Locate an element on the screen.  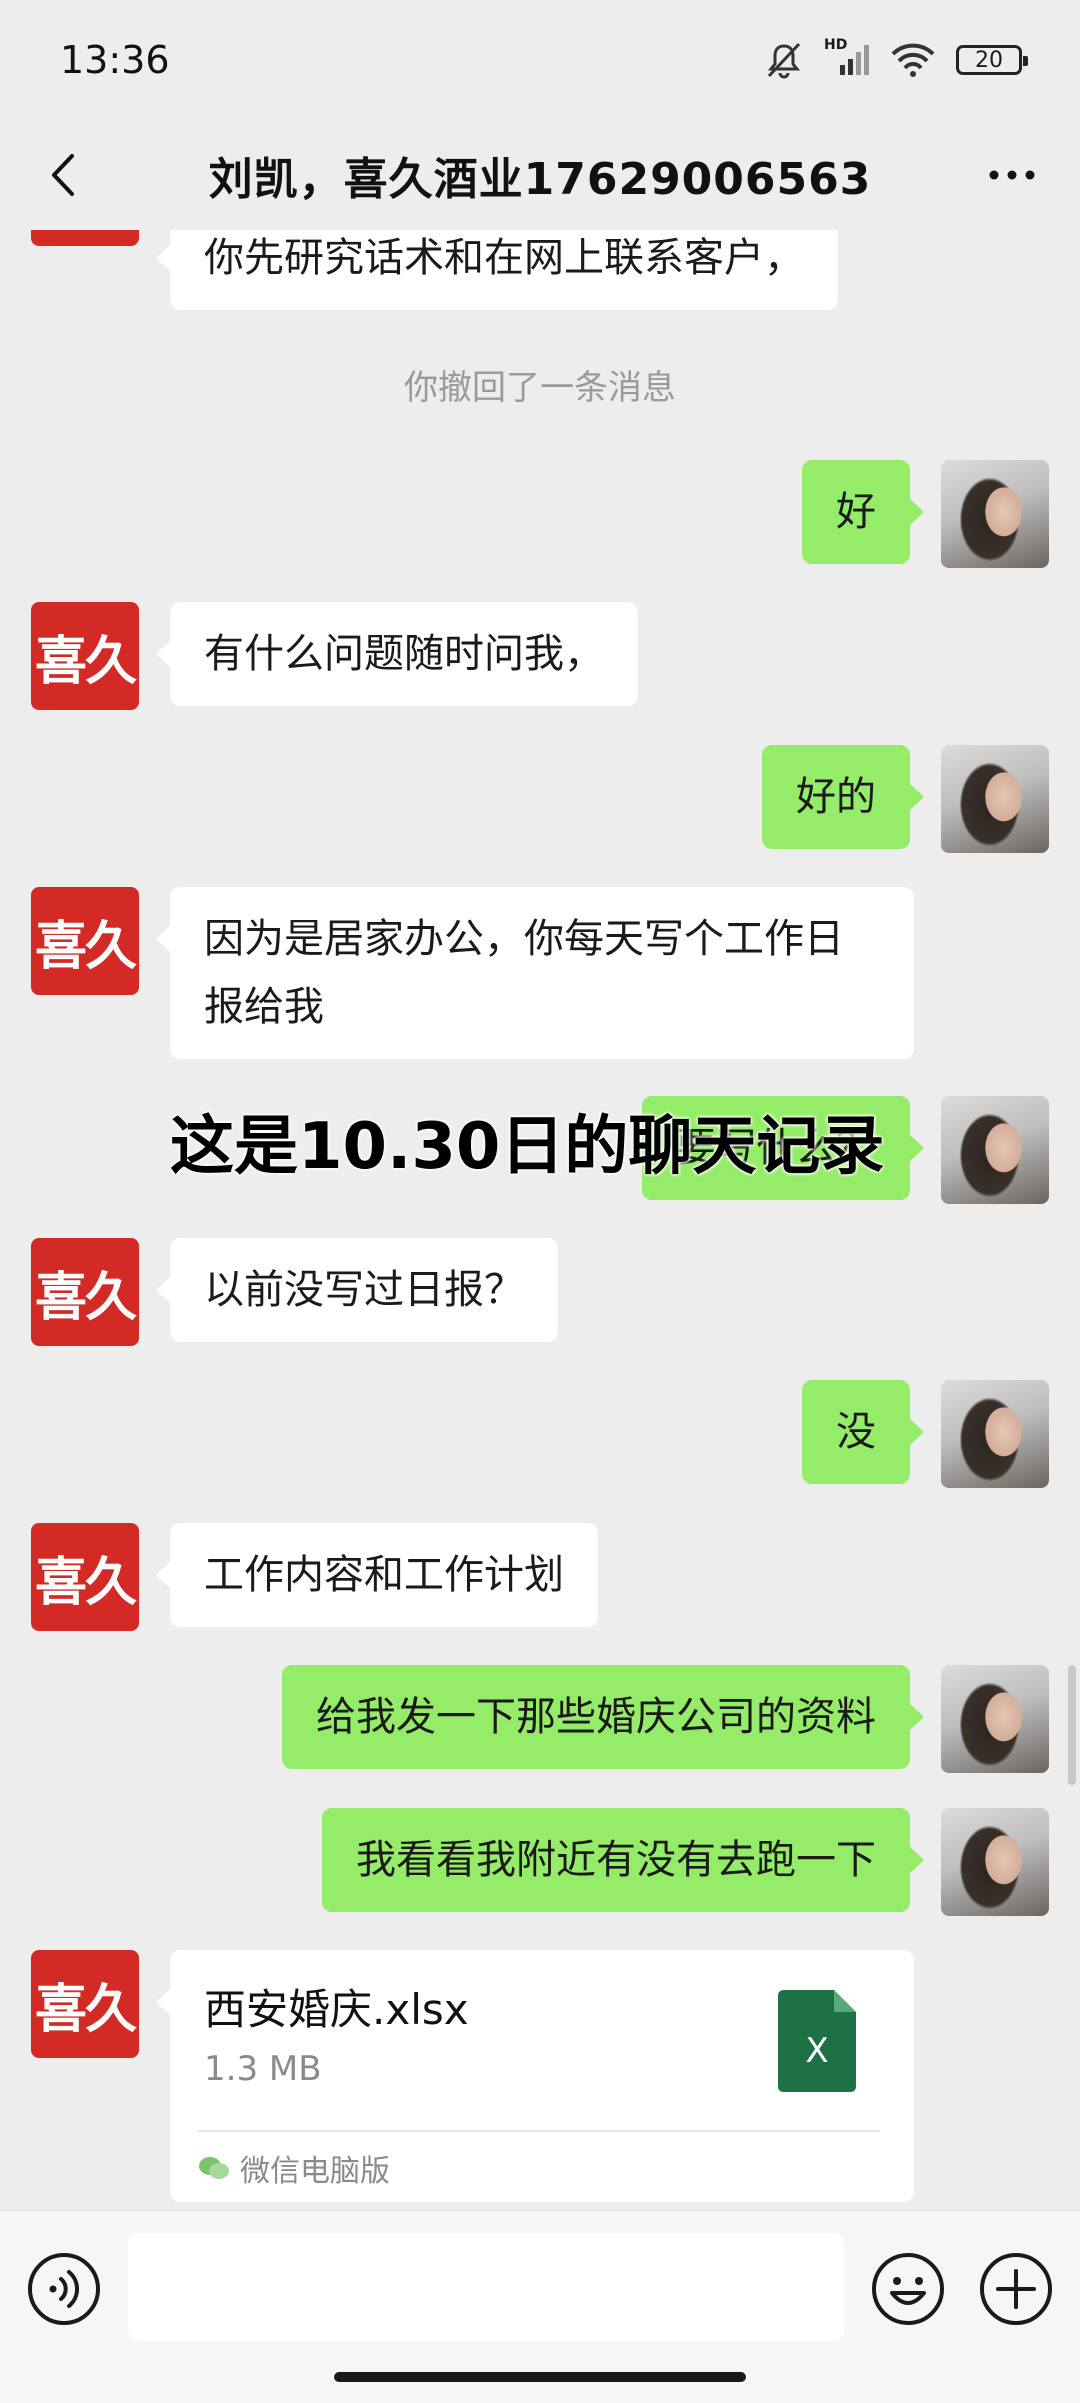
message-text: 好的 is located at coordinates (836, 797).